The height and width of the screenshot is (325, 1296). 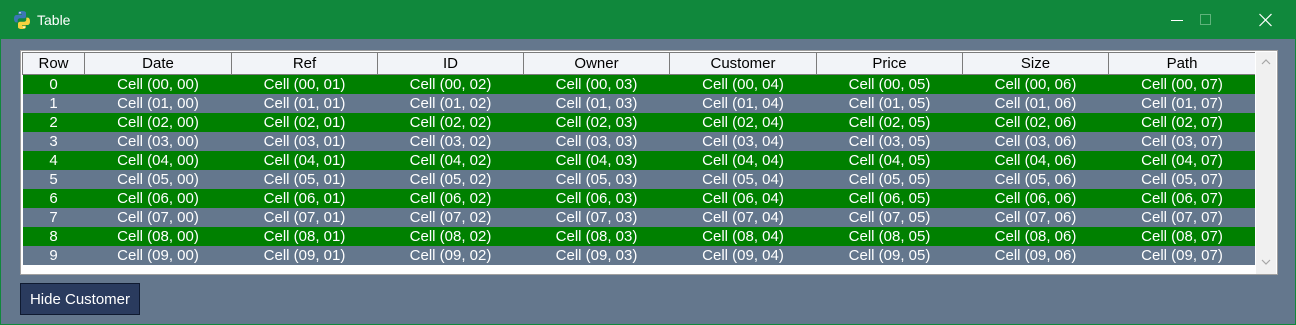 I want to click on table-cell: Cell (01, 03), so click(x=596, y=103).